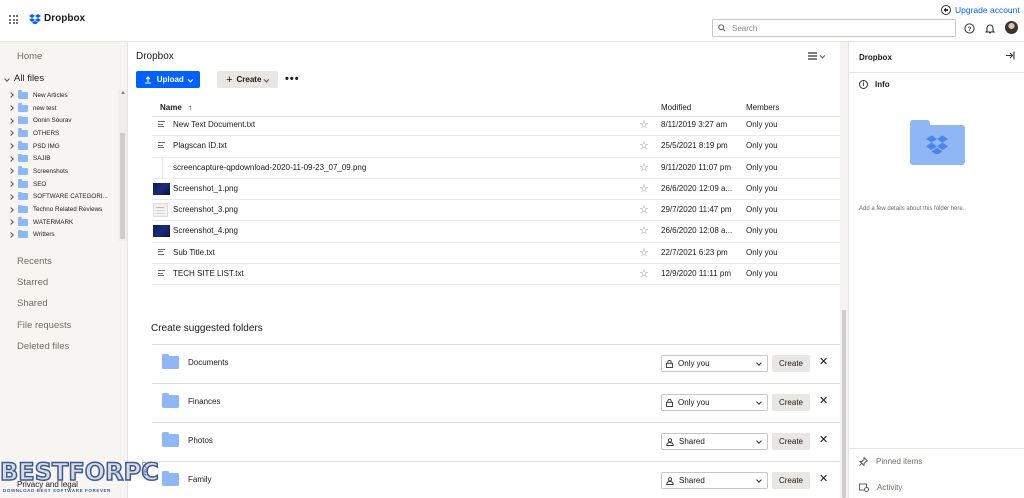 The image size is (1024, 498). I want to click on sidebar-item-deleted-files: Deleted files, so click(43, 346).